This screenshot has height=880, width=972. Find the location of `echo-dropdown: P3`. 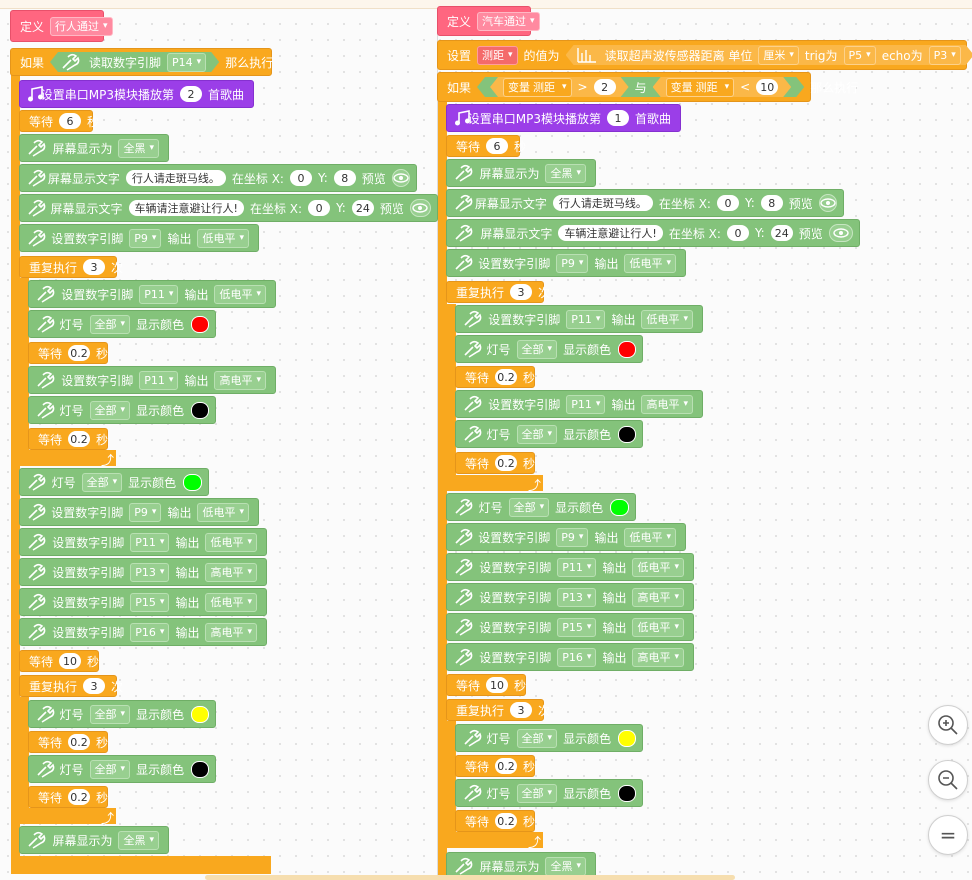

echo-dropdown: P3 is located at coordinates (945, 55).